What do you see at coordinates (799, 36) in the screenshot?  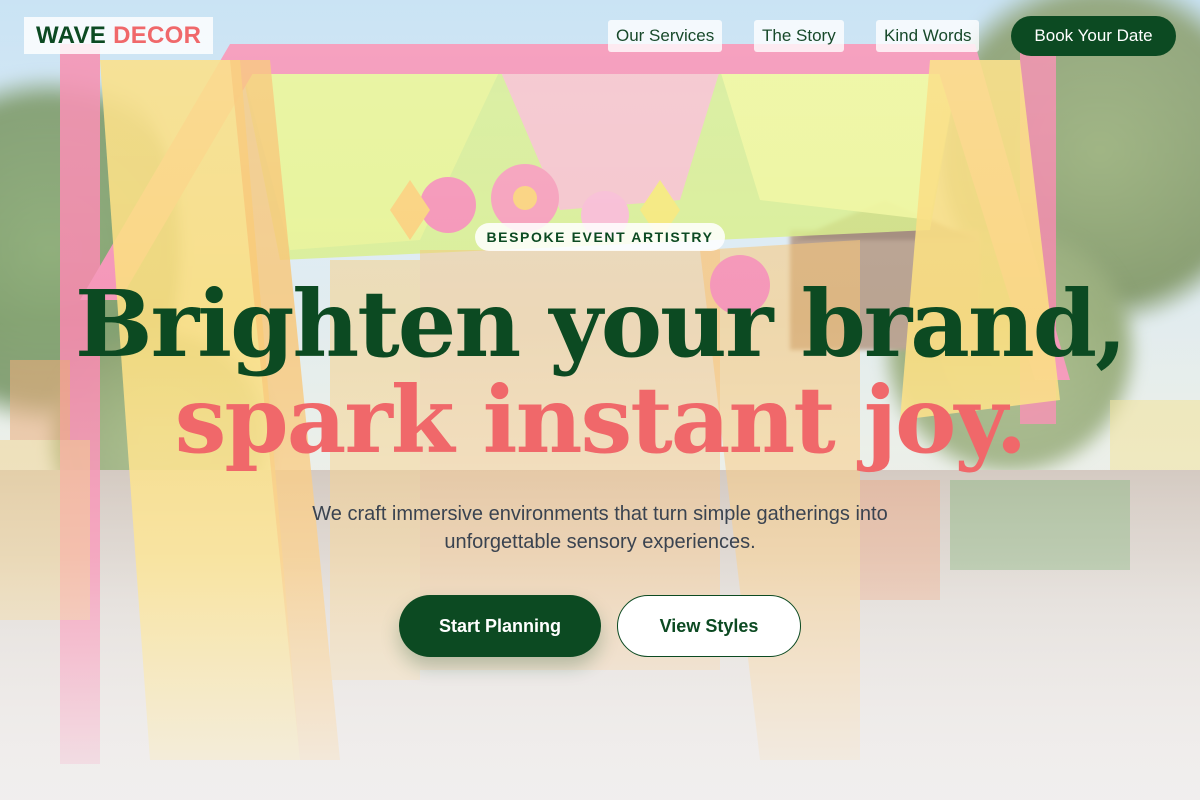 I see `nav-link-the-story: The Story` at bounding box center [799, 36].